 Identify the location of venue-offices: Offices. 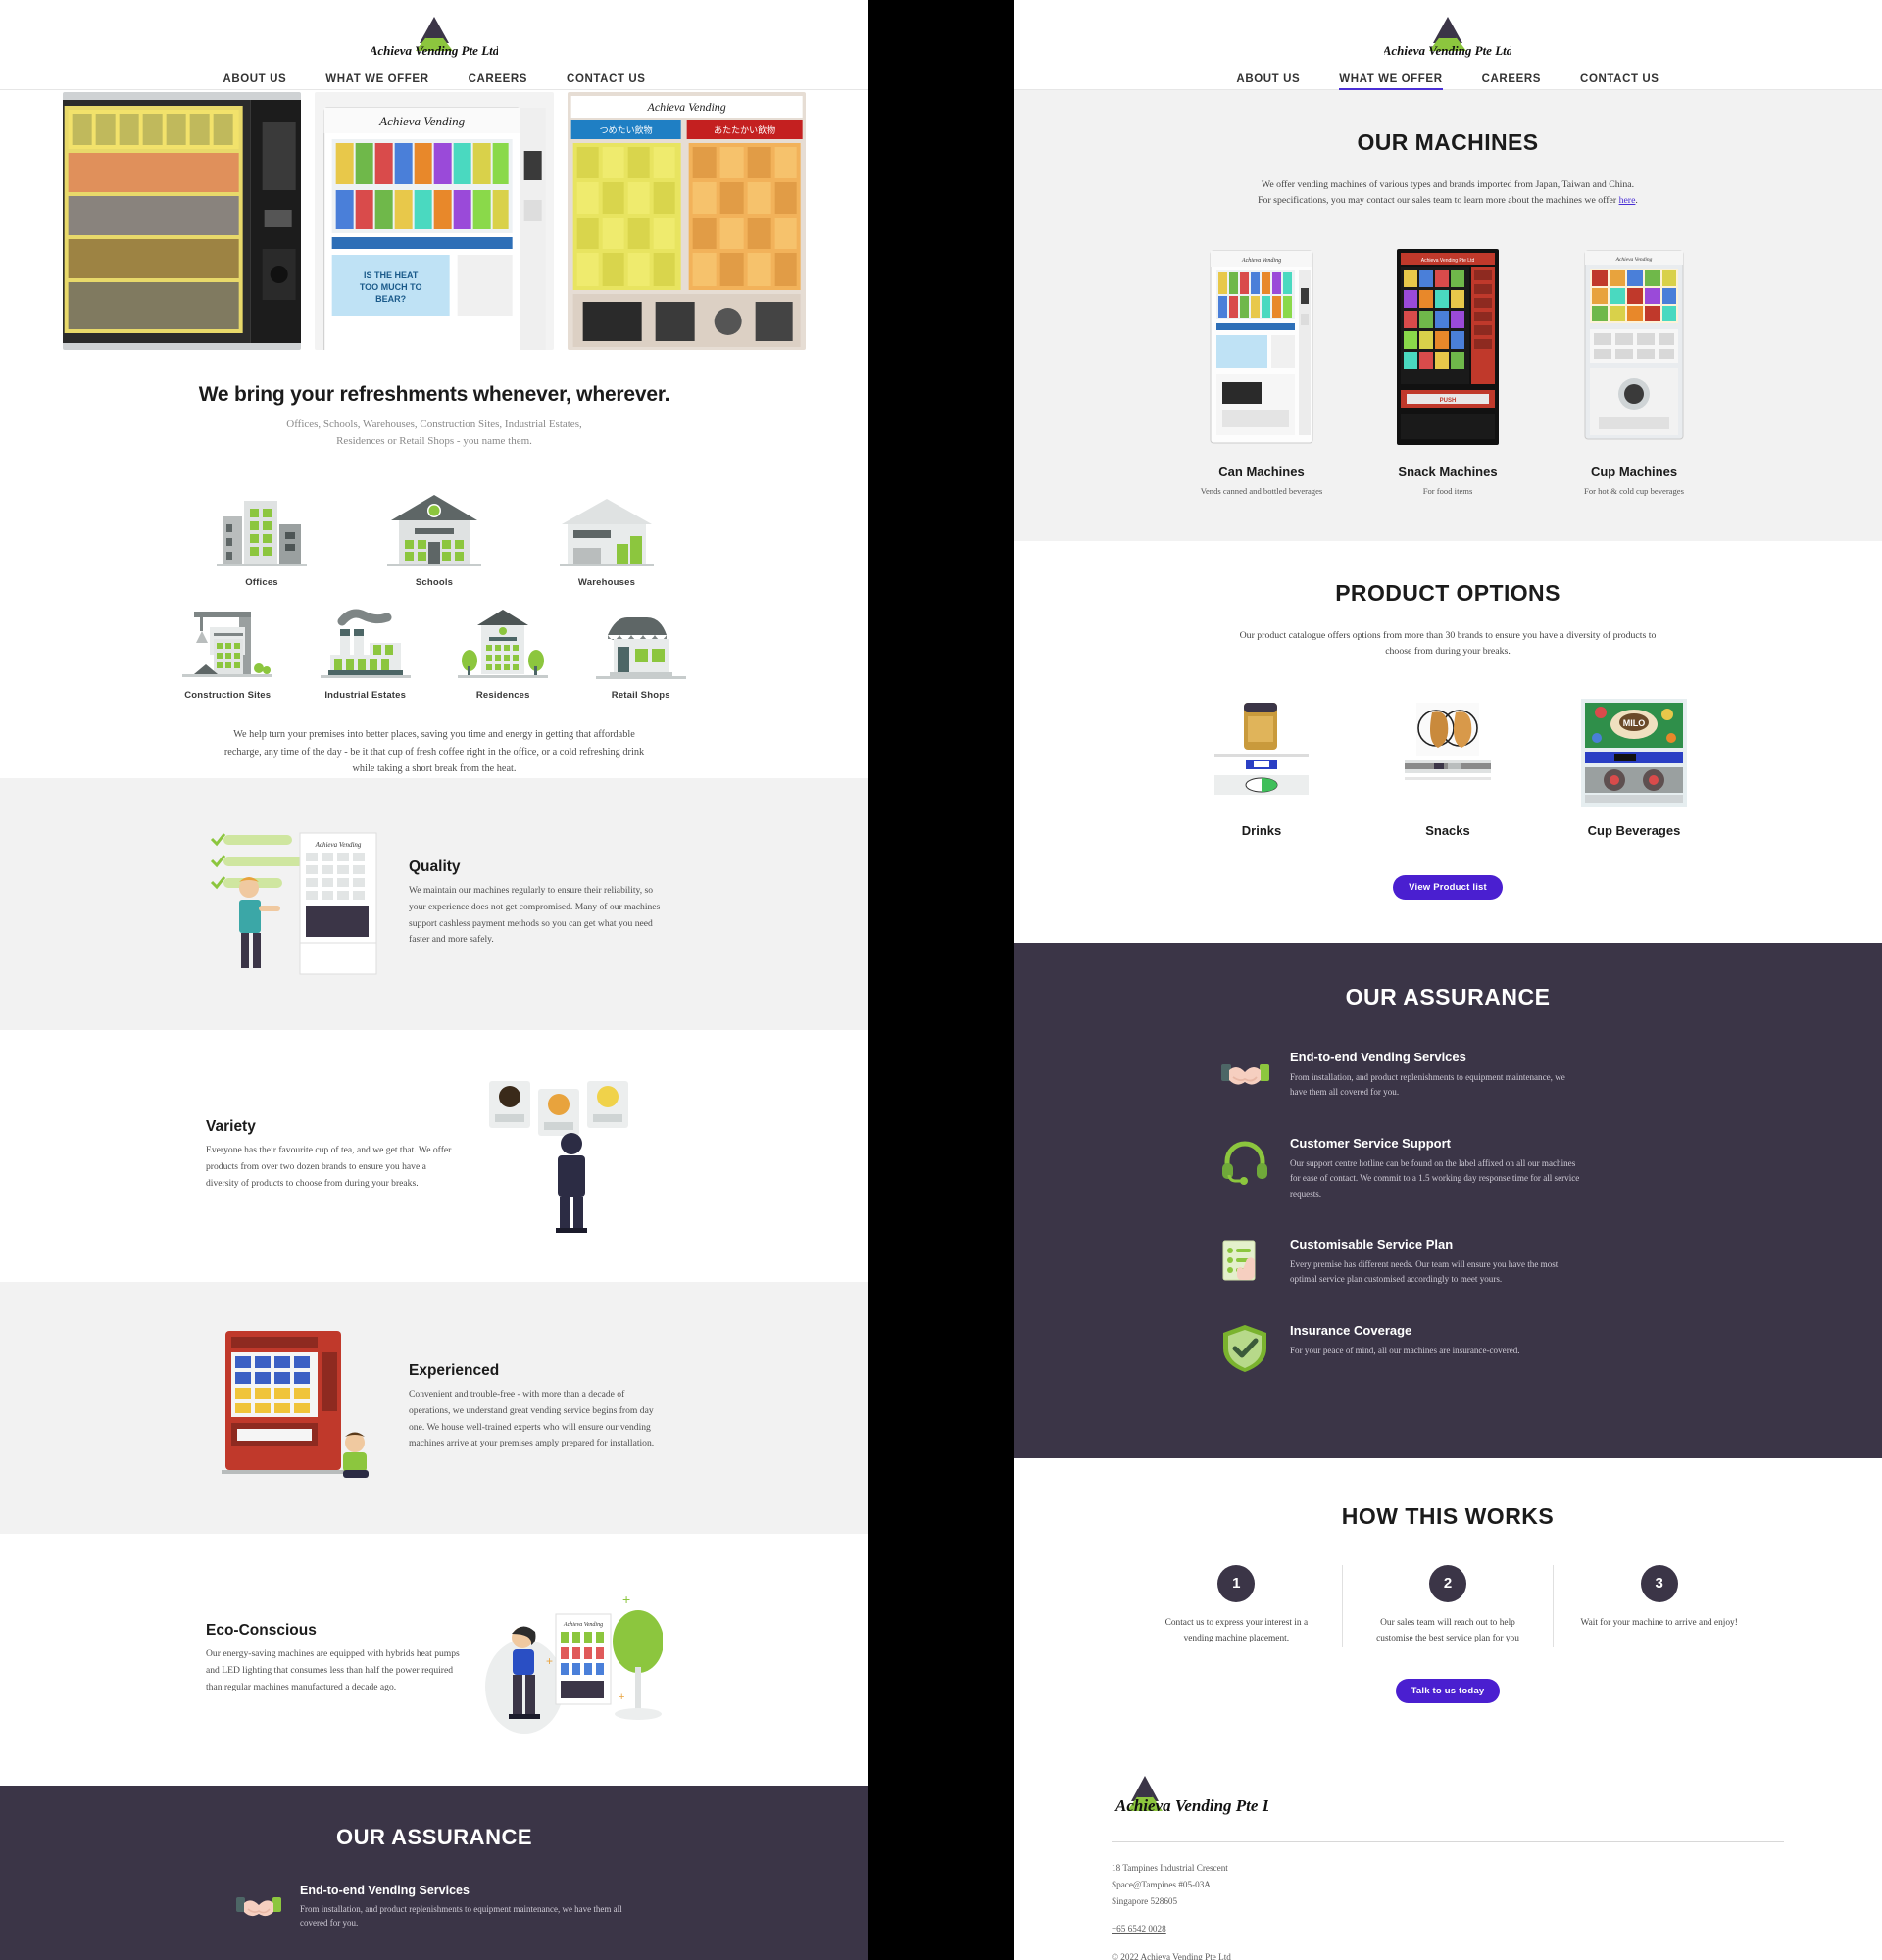
(262, 536).